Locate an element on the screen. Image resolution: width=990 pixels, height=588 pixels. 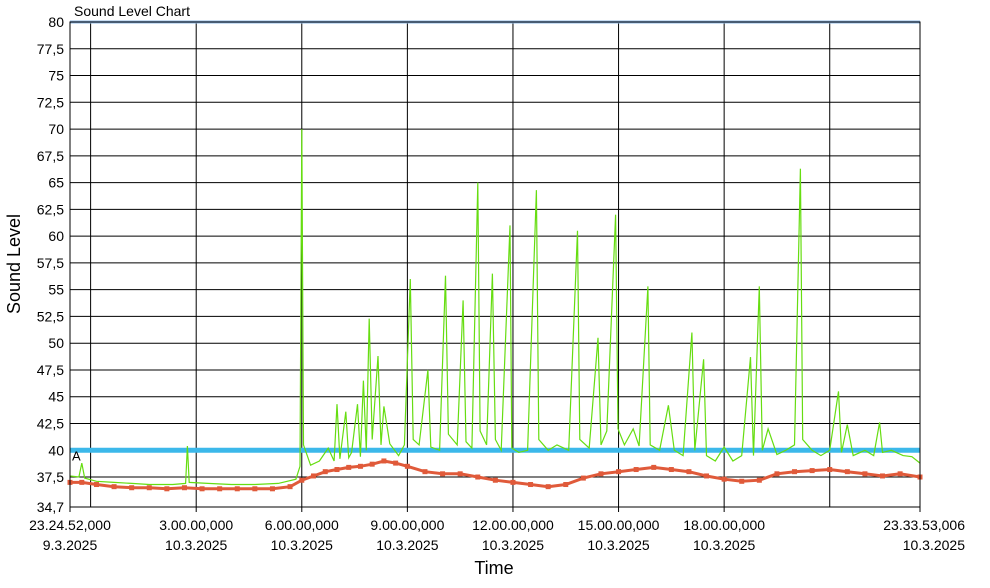
y-axis-label: Sound Level is located at coordinates (14, 264).